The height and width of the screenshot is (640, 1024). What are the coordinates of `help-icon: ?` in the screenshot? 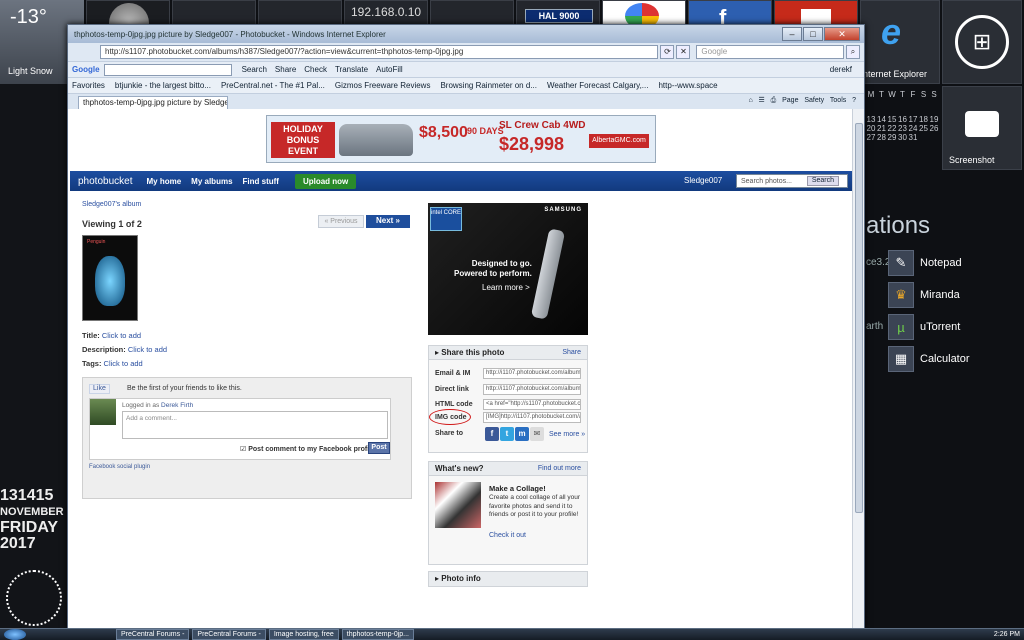 It's located at (854, 100).